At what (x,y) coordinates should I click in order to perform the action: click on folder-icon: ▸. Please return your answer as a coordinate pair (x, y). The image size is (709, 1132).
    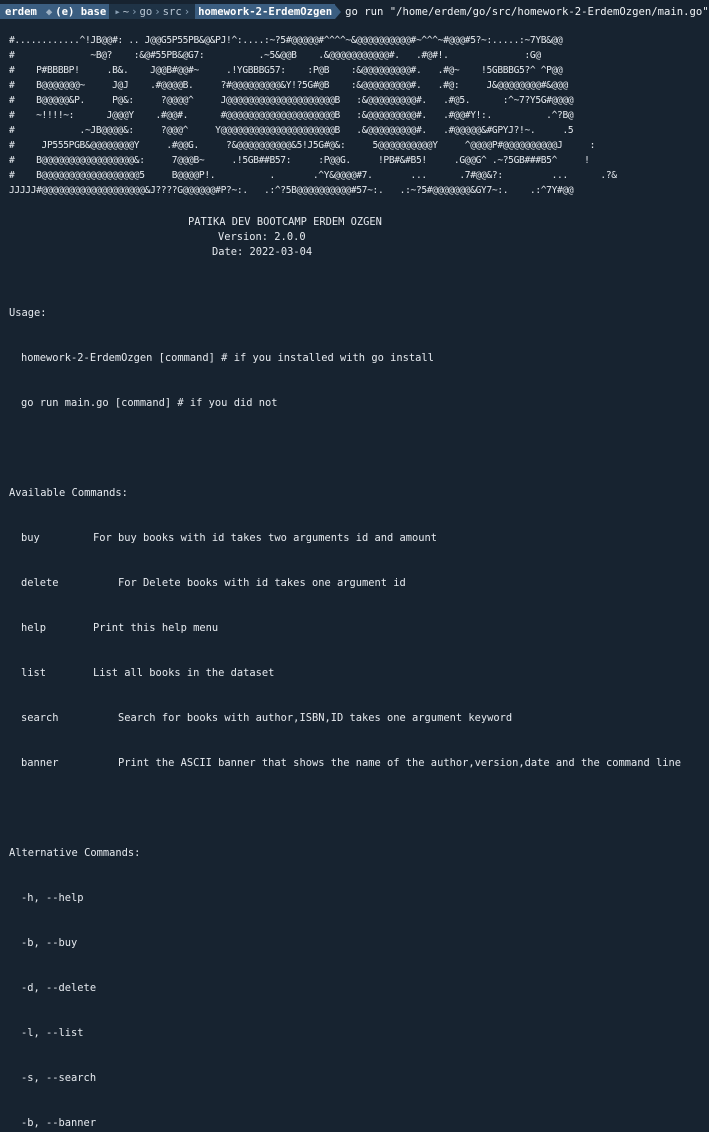
    Looking at the image, I should click on (117, 11).